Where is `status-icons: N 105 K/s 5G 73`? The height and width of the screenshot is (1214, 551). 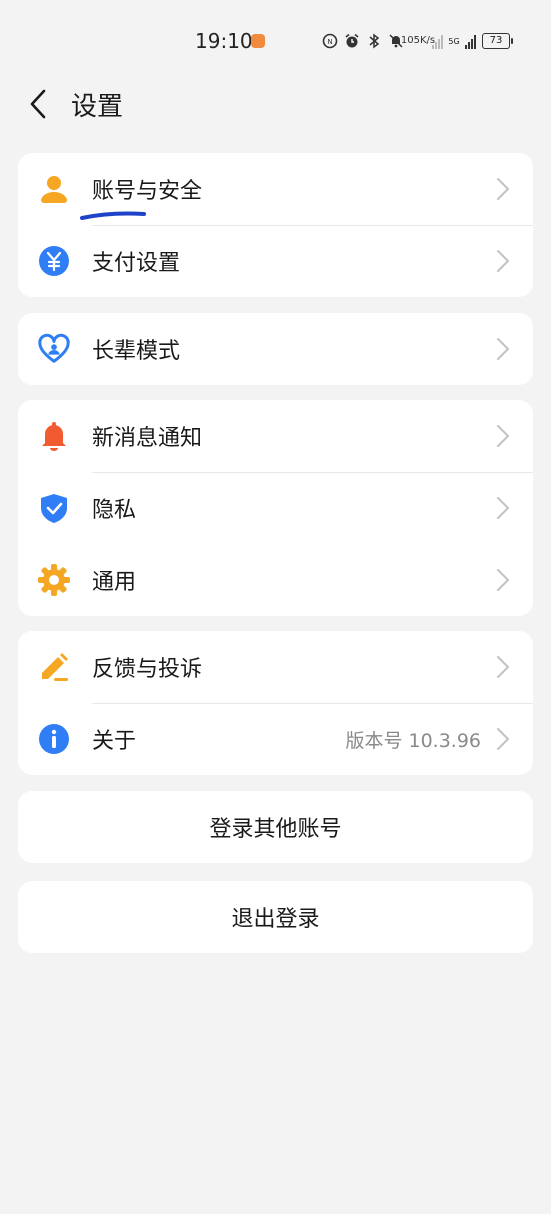
status-icons: N 105 K/s 5G 73 is located at coordinates (417, 41).